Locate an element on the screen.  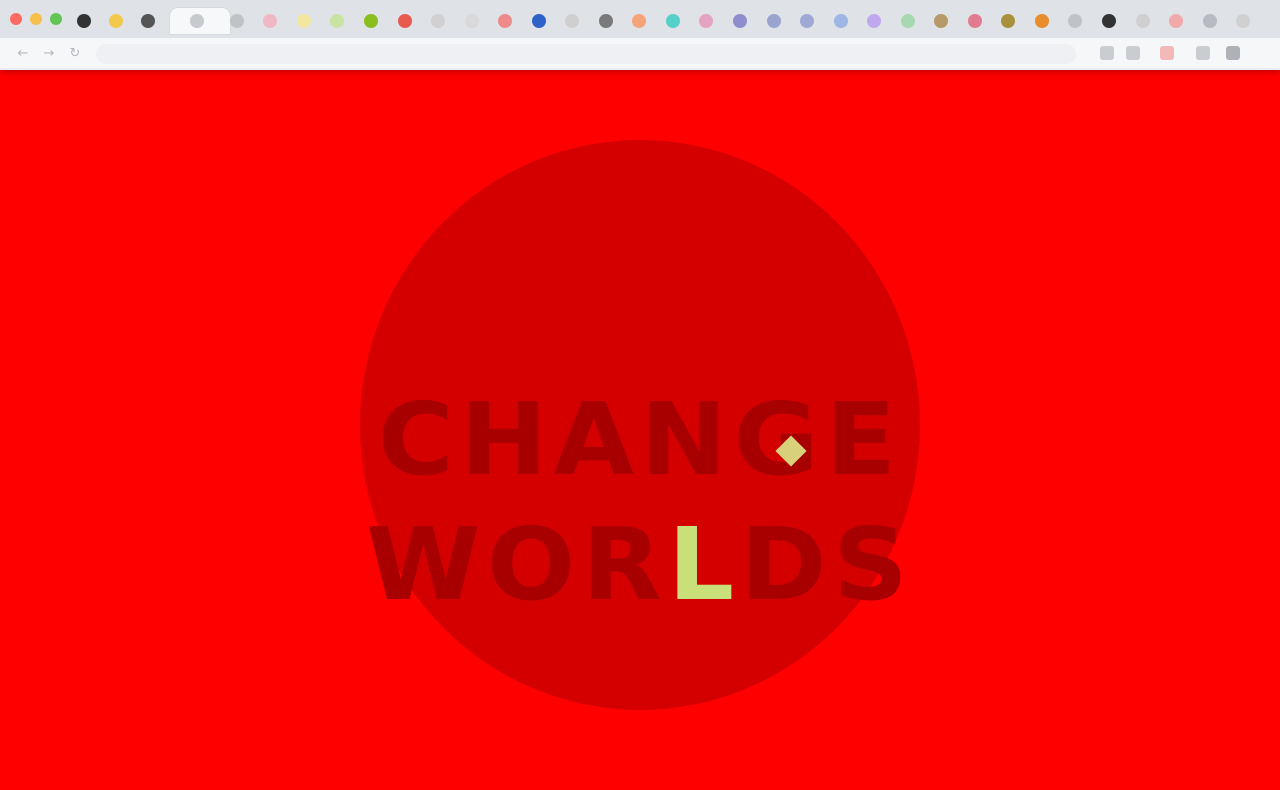
logo-letter: S is located at coordinates (873, 564).